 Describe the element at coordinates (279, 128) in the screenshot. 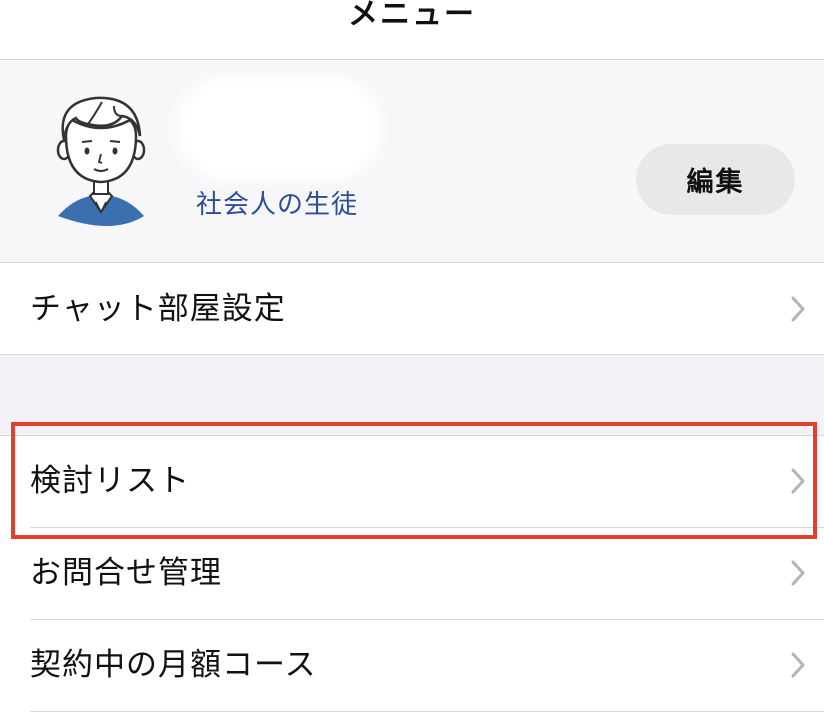

I see `user-name-redacted` at that location.